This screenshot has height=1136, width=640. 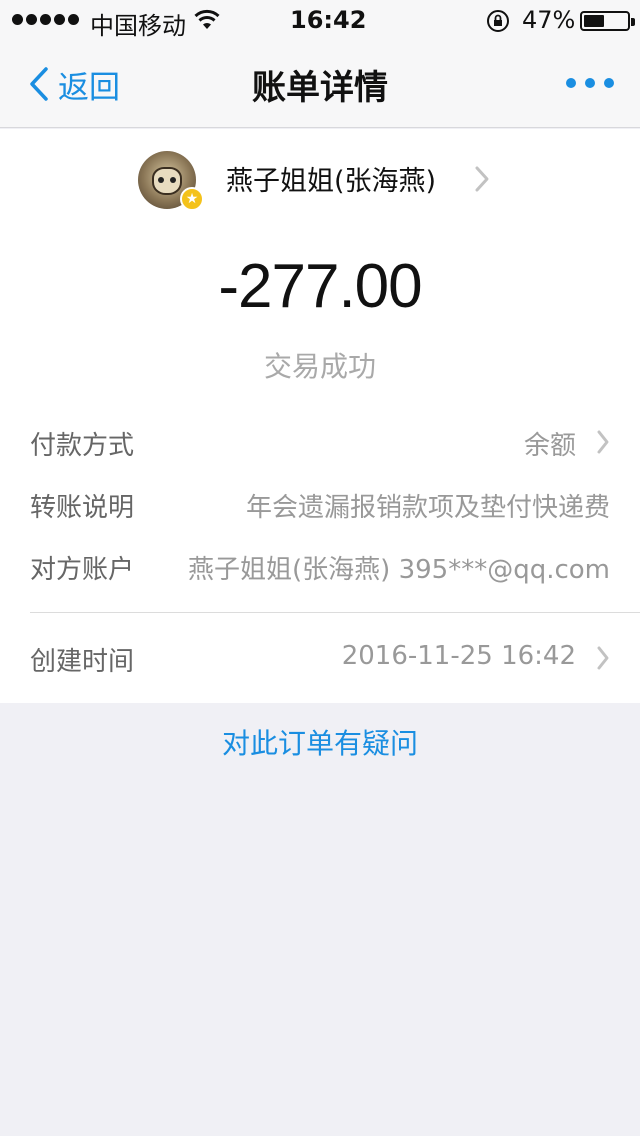 What do you see at coordinates (82, 446) in the screenshot?
I see `payment-method-label: 付款方式` at bounding box center [82, 446].